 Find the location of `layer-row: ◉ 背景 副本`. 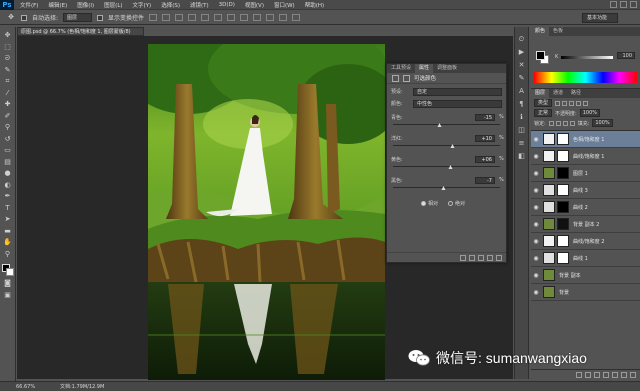

layer-row: ◉ 背景 副本 is located at coordinates (585, 275).